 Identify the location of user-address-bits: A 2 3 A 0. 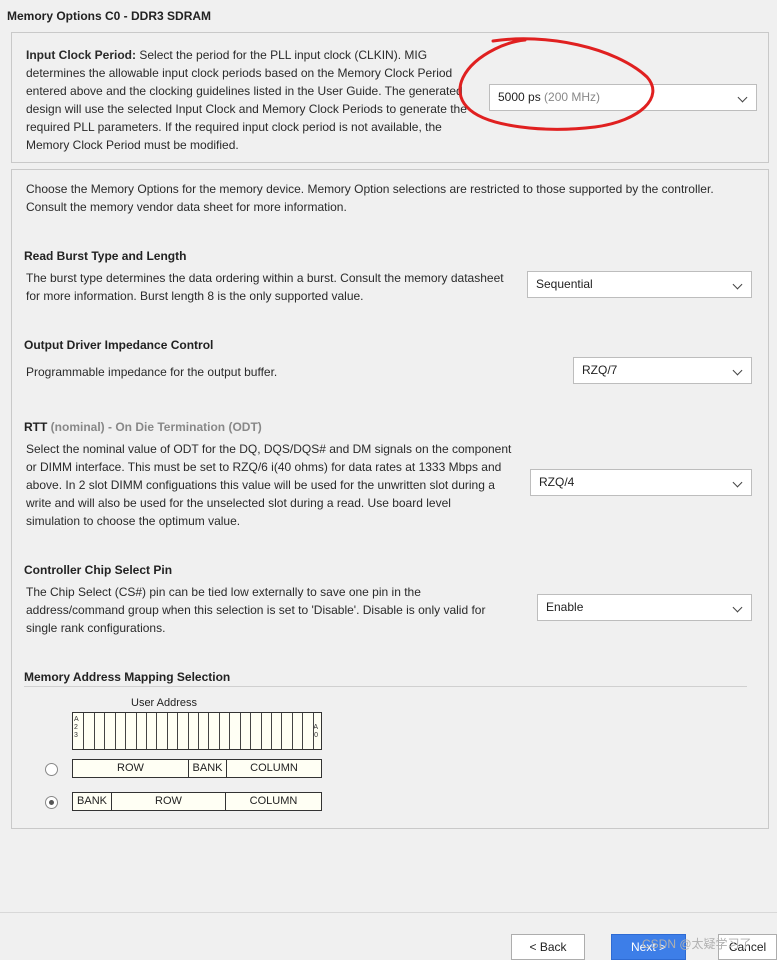
(197, 731).